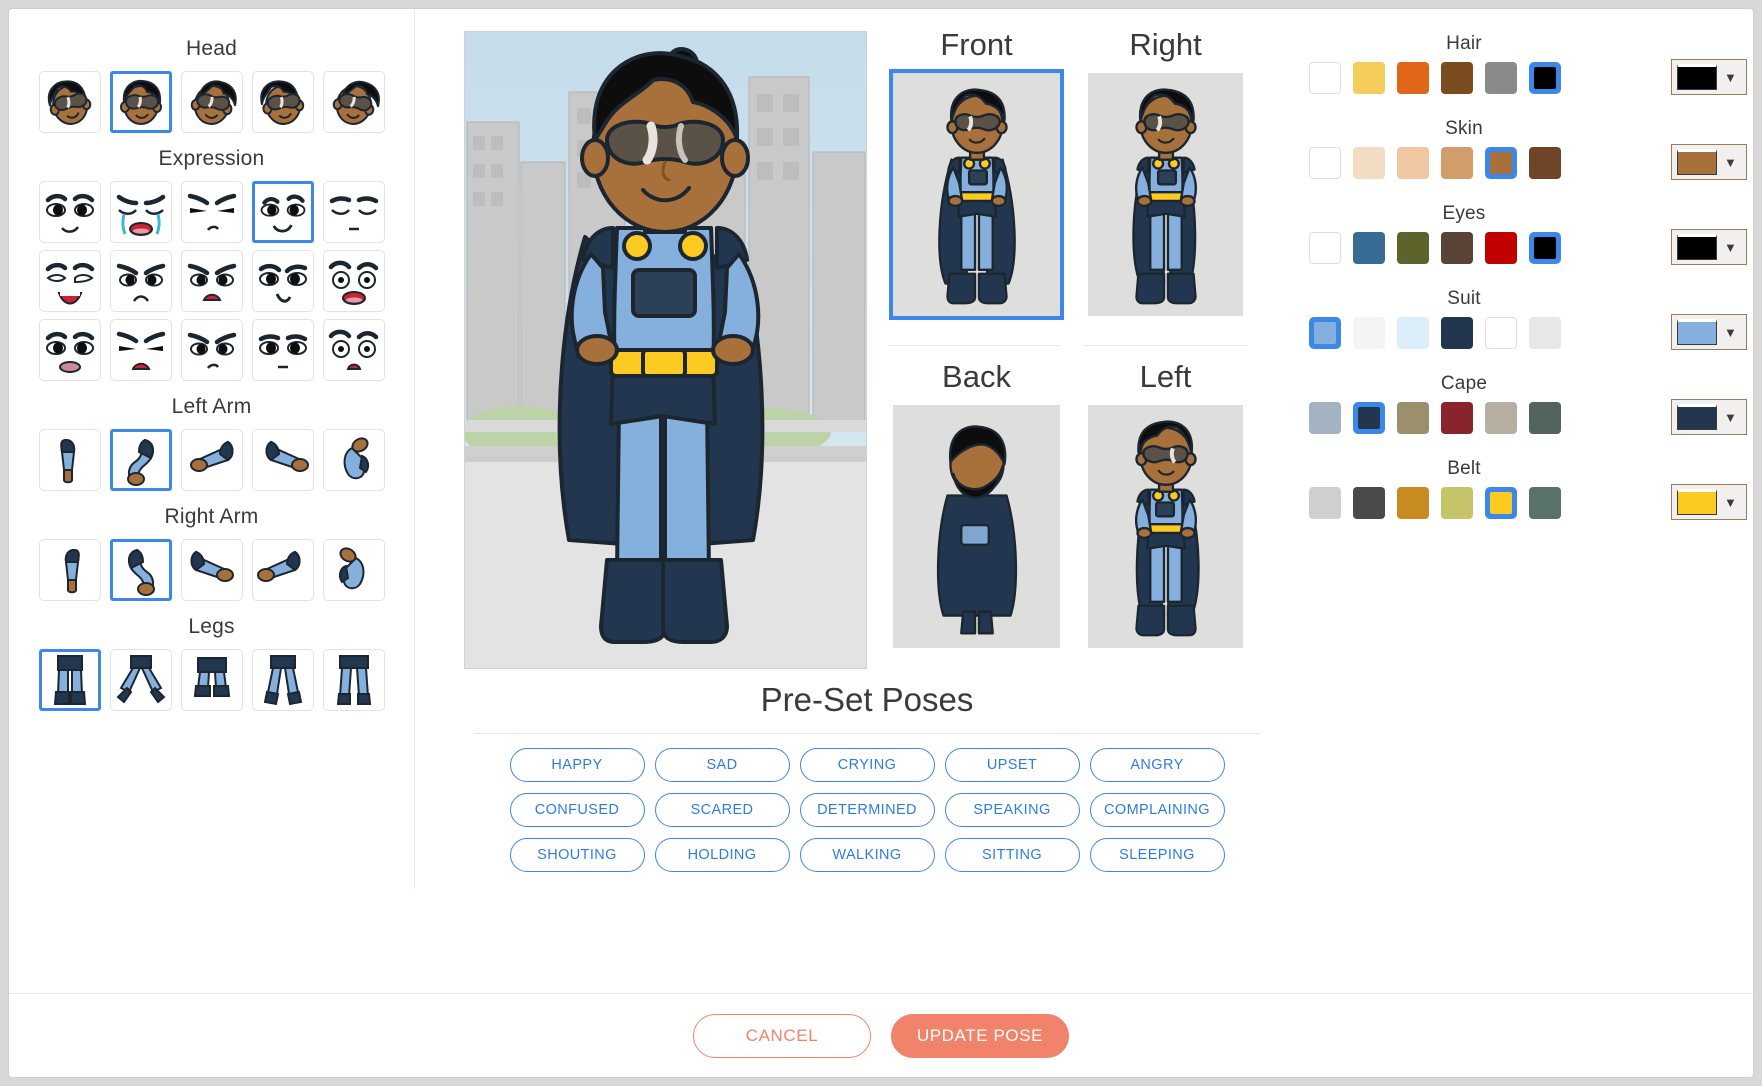 The width and height of the screenshot is (1762, 1086). Describe the element at coordinates (1165, 505) in the screenshot. I see `view-left: Left` at that location.